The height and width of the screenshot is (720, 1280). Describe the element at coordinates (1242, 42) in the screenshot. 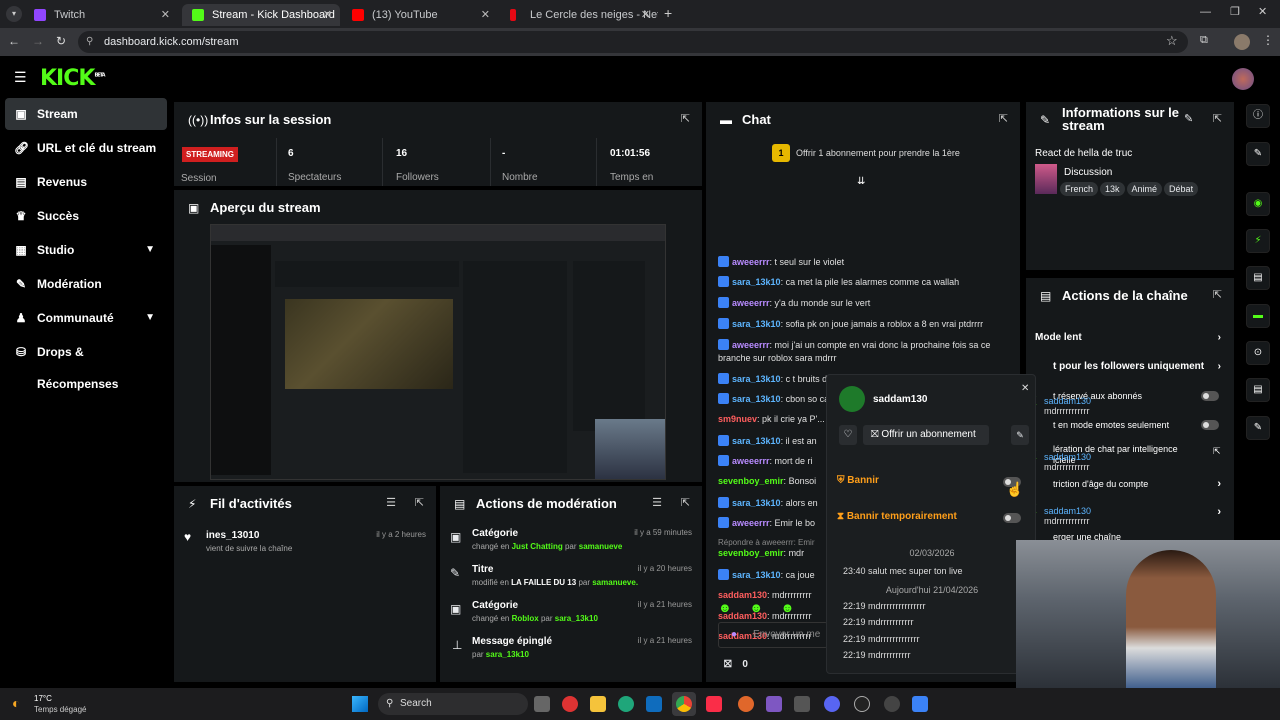

I see `profile-avatar` at that location.